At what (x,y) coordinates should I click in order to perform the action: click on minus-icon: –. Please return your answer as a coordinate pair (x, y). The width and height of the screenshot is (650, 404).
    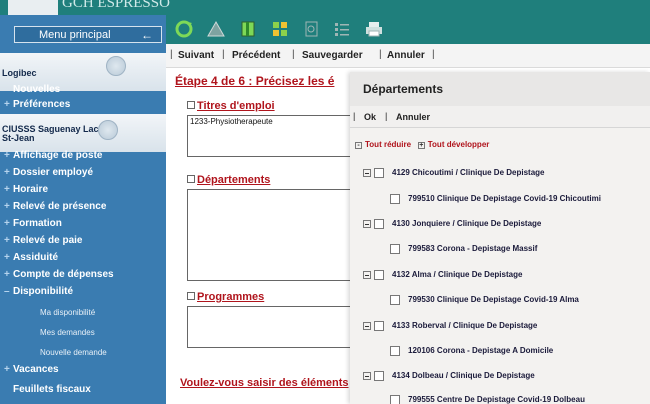
    Looking at the image, I should click on (7, 291).